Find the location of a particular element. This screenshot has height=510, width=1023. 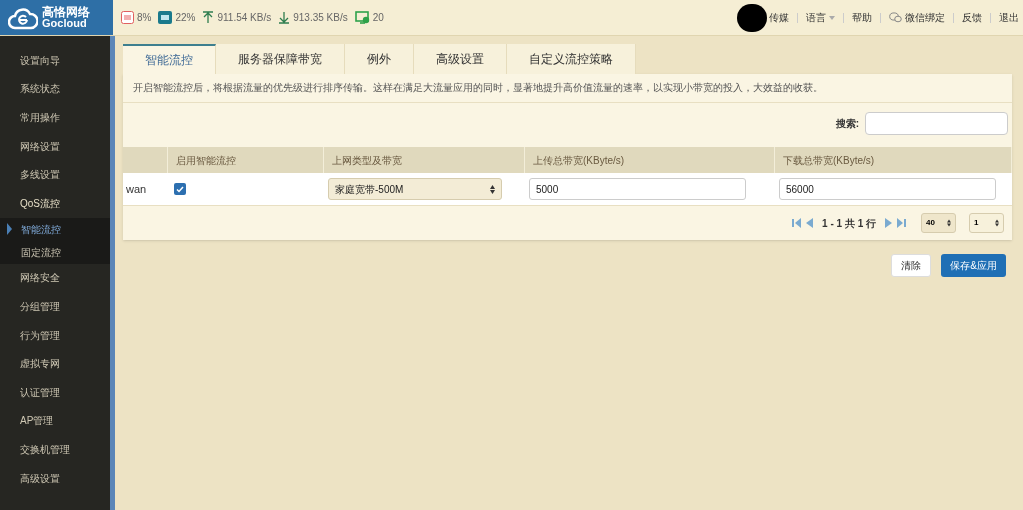

tab: 自定义流控策略 is located at coordinates (571, 59).